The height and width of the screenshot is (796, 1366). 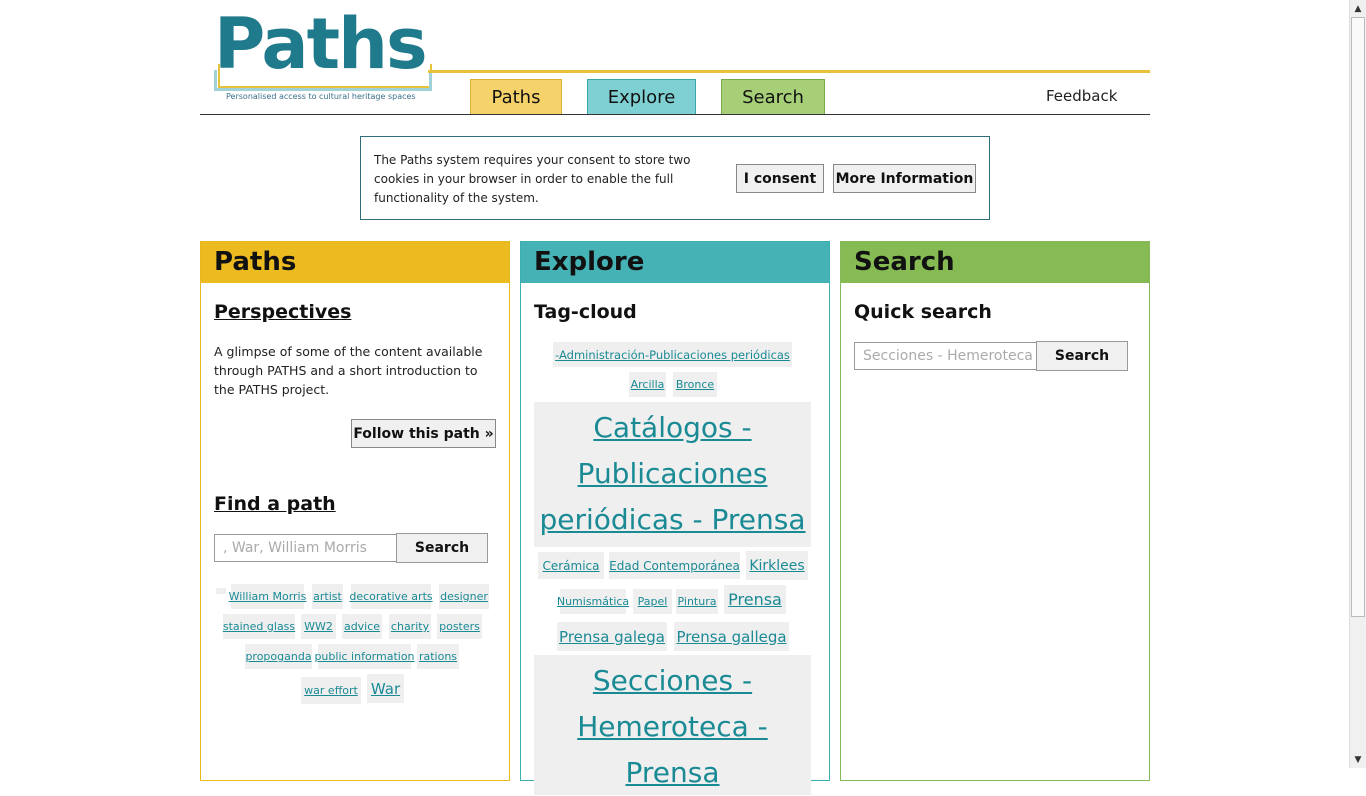 What do you see at coordinates (755, 599) in the screenshot?
I see `tag-prensa: Prensa` at bounding box center [755, 599].